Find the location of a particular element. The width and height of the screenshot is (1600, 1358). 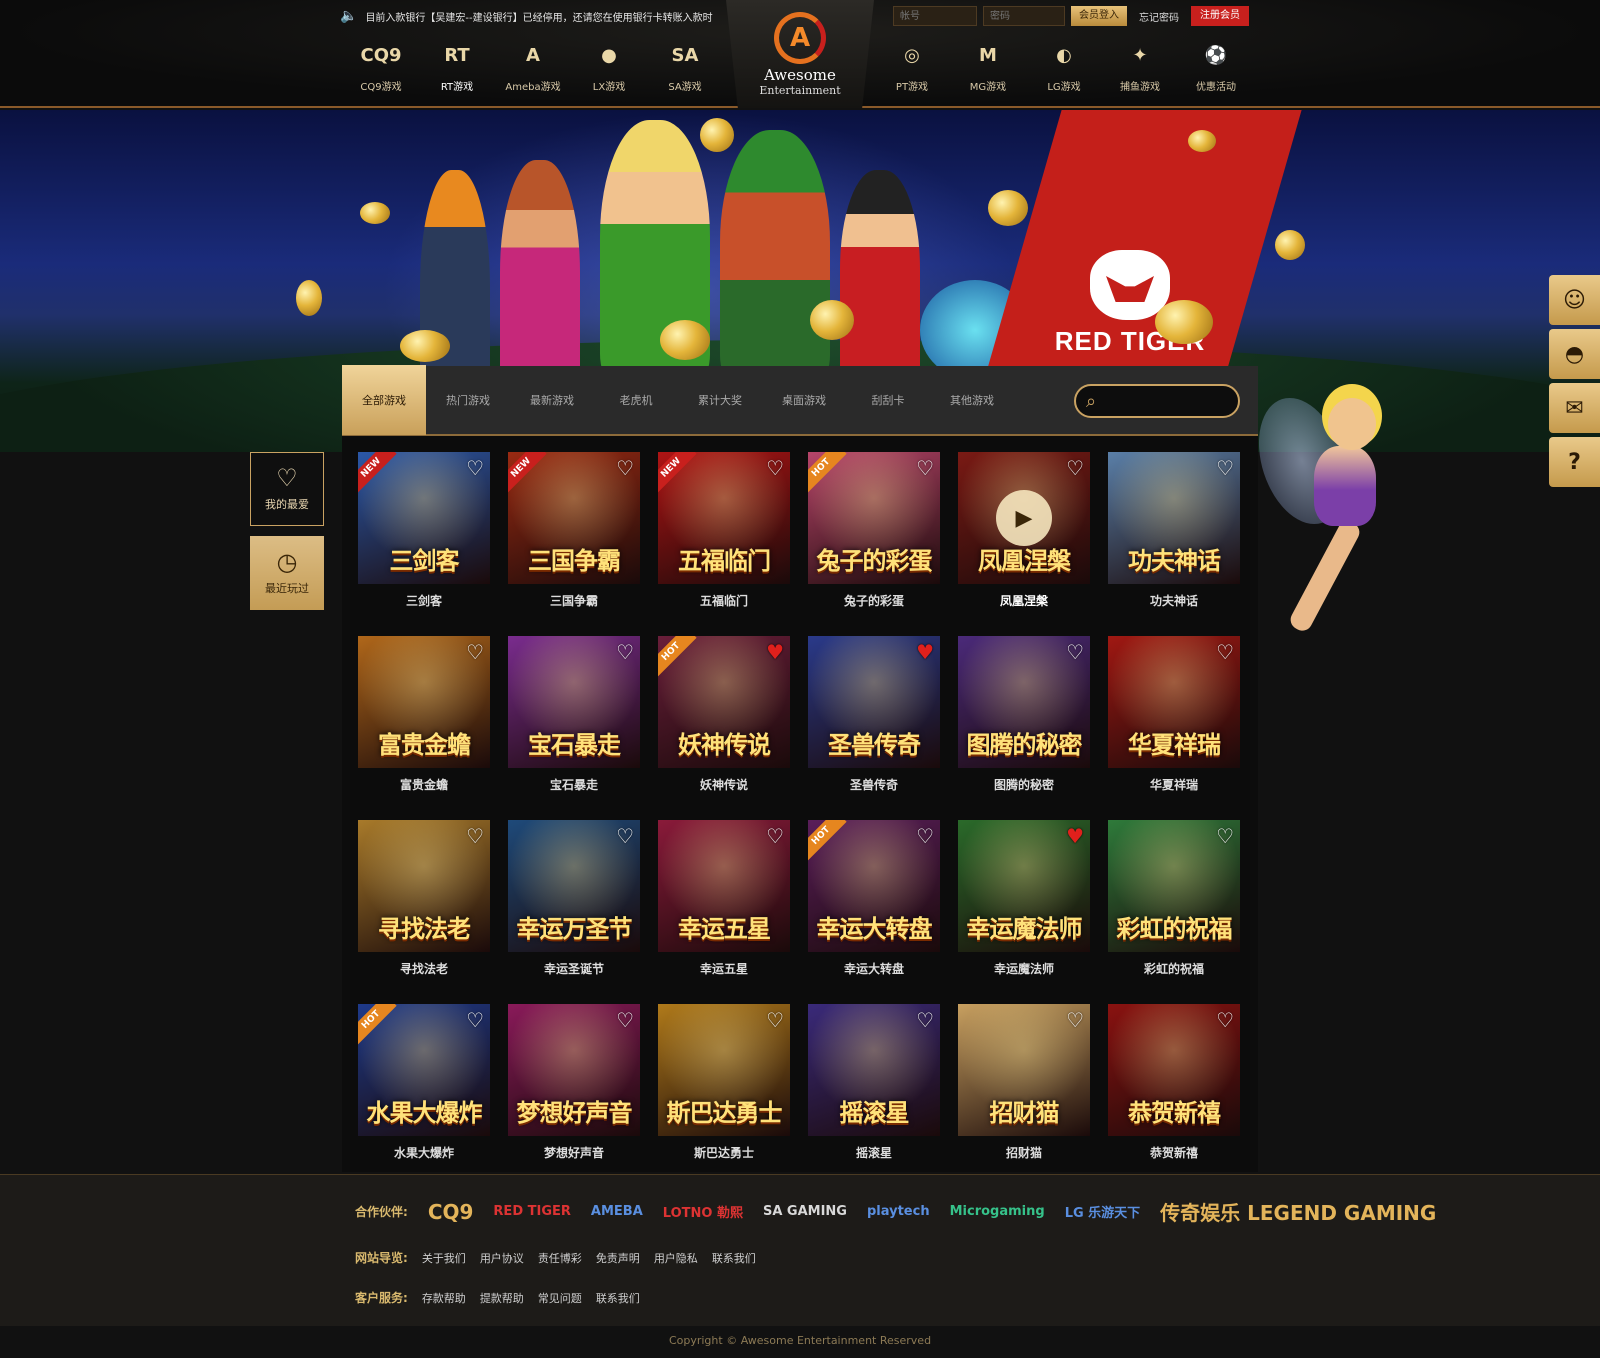

game-title: 凤凰涅槃 is located at coordinates (1024, 600).